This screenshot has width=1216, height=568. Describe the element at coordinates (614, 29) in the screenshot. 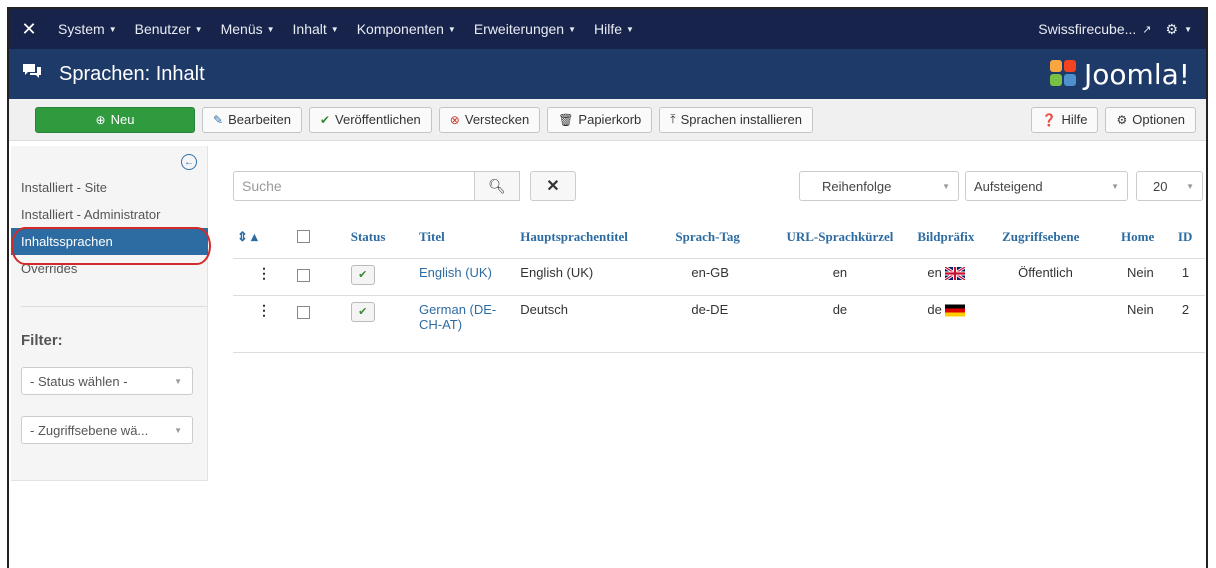

I see `menu-hilfe: Hilfe ▼` at that location.